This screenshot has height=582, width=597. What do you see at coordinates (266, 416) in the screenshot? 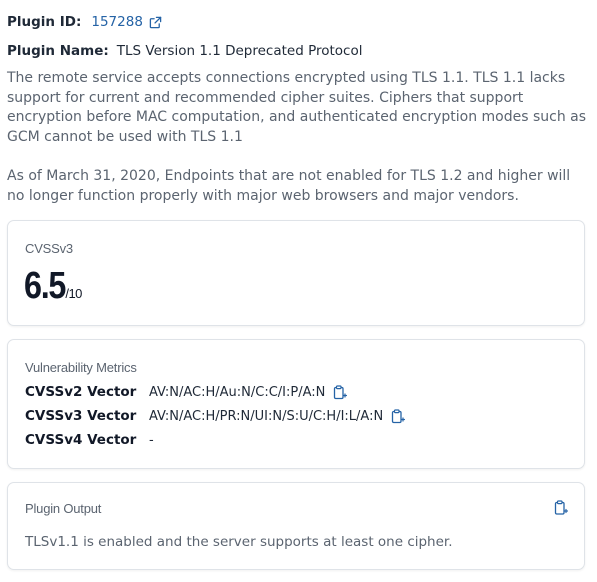
I see `metric-value: AV:N/AC:H/PR:N/UI:N/S:U/C:H/I:L/A:N` at bounding box center [266, 416].